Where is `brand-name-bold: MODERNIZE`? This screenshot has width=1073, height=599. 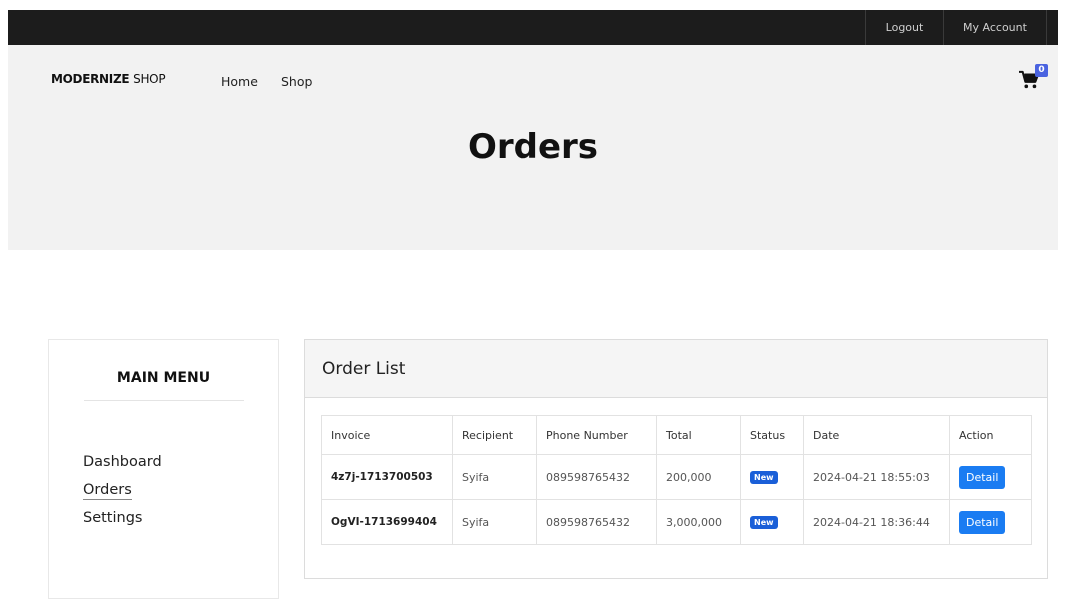 brand-name-bold: MODERNIZE is located at coordinates (90, 79).